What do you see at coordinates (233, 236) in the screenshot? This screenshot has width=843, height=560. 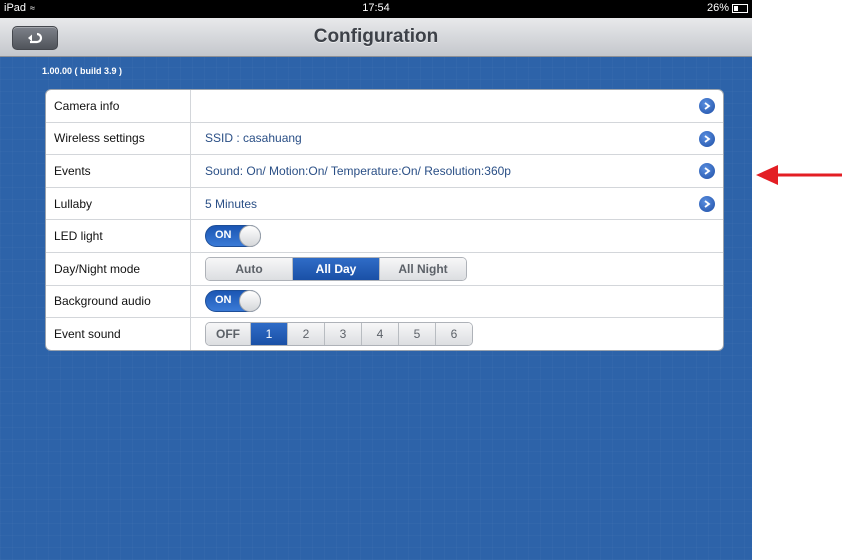 I see `led-light-toggle: ON` at bounding box center [233, 236].